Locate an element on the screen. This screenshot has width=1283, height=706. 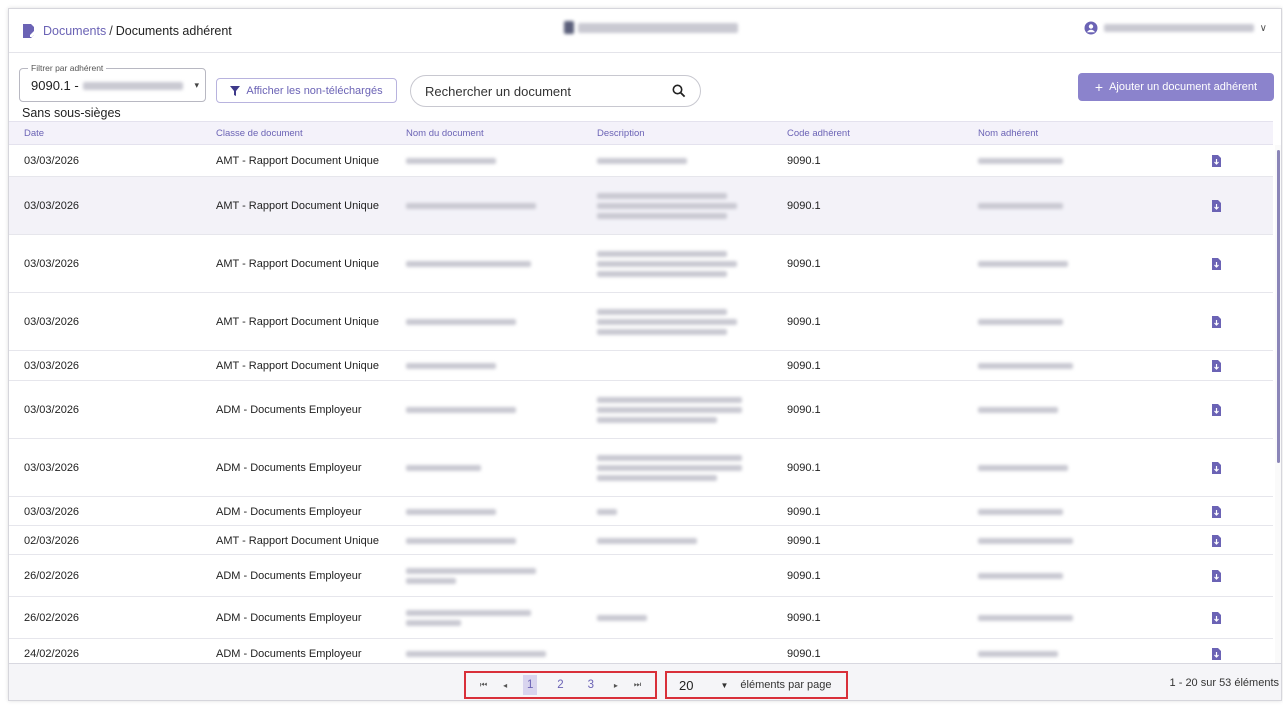
column-header-document-name: Nom du document is located at coordinates (445, 133).